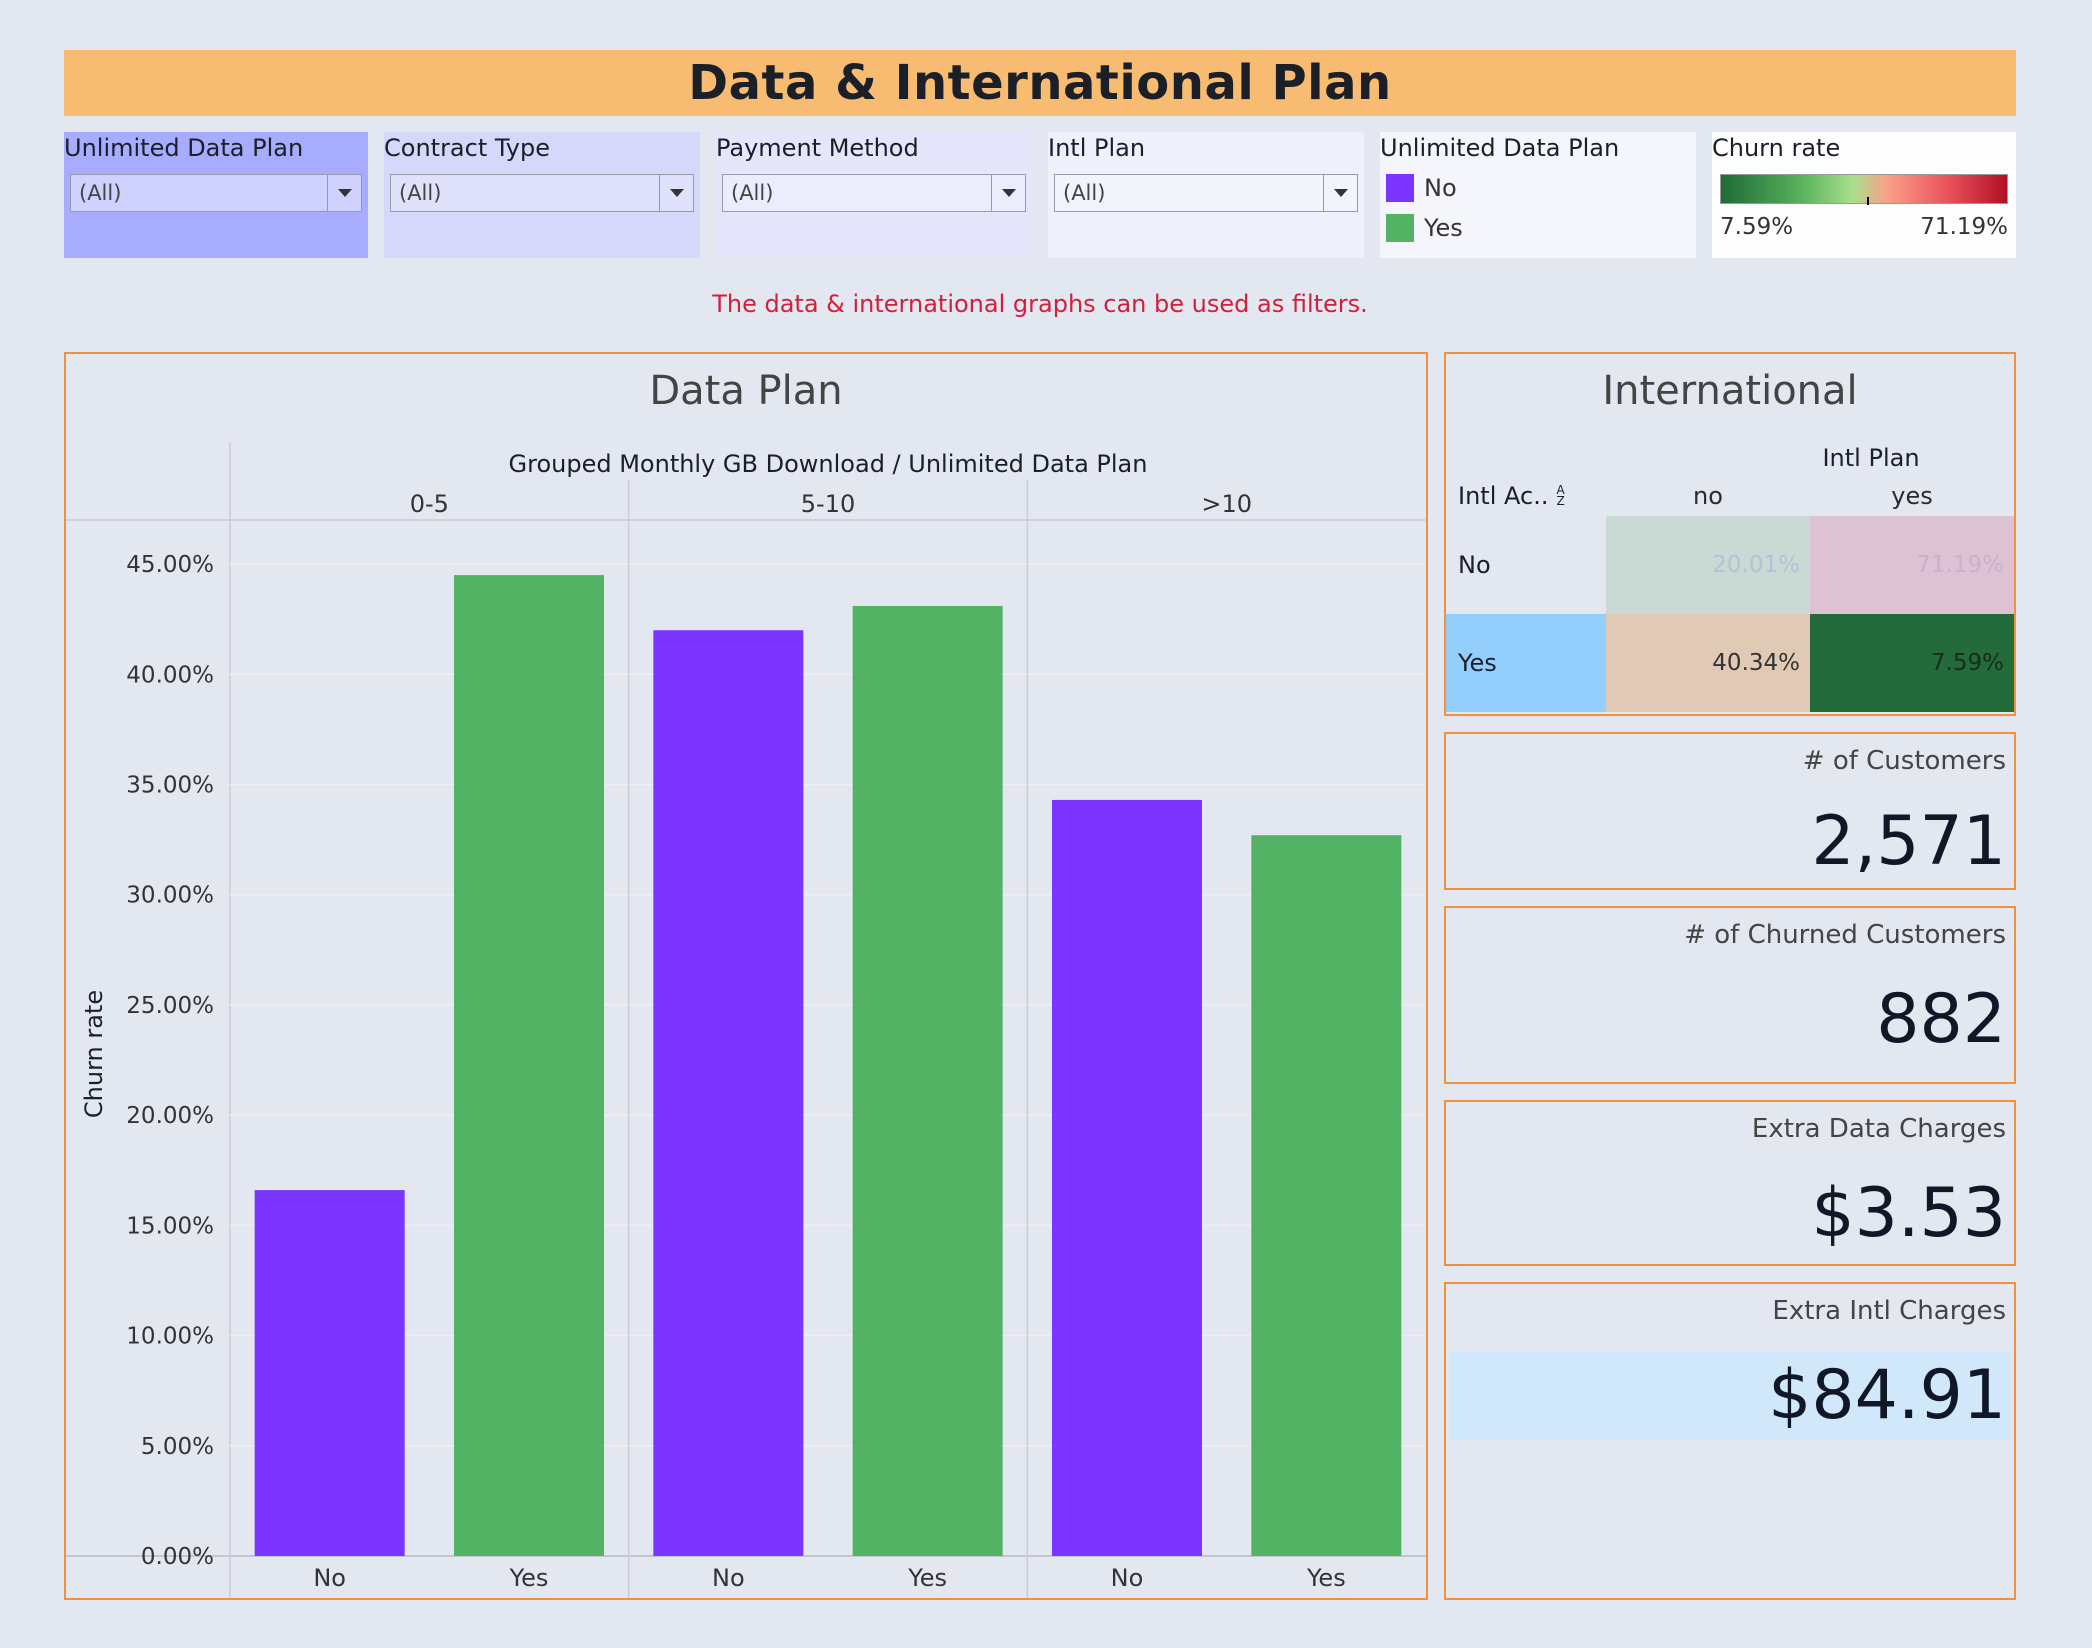  I want to click on filter-label: Unlimited Data Plan, so click(184, 148).